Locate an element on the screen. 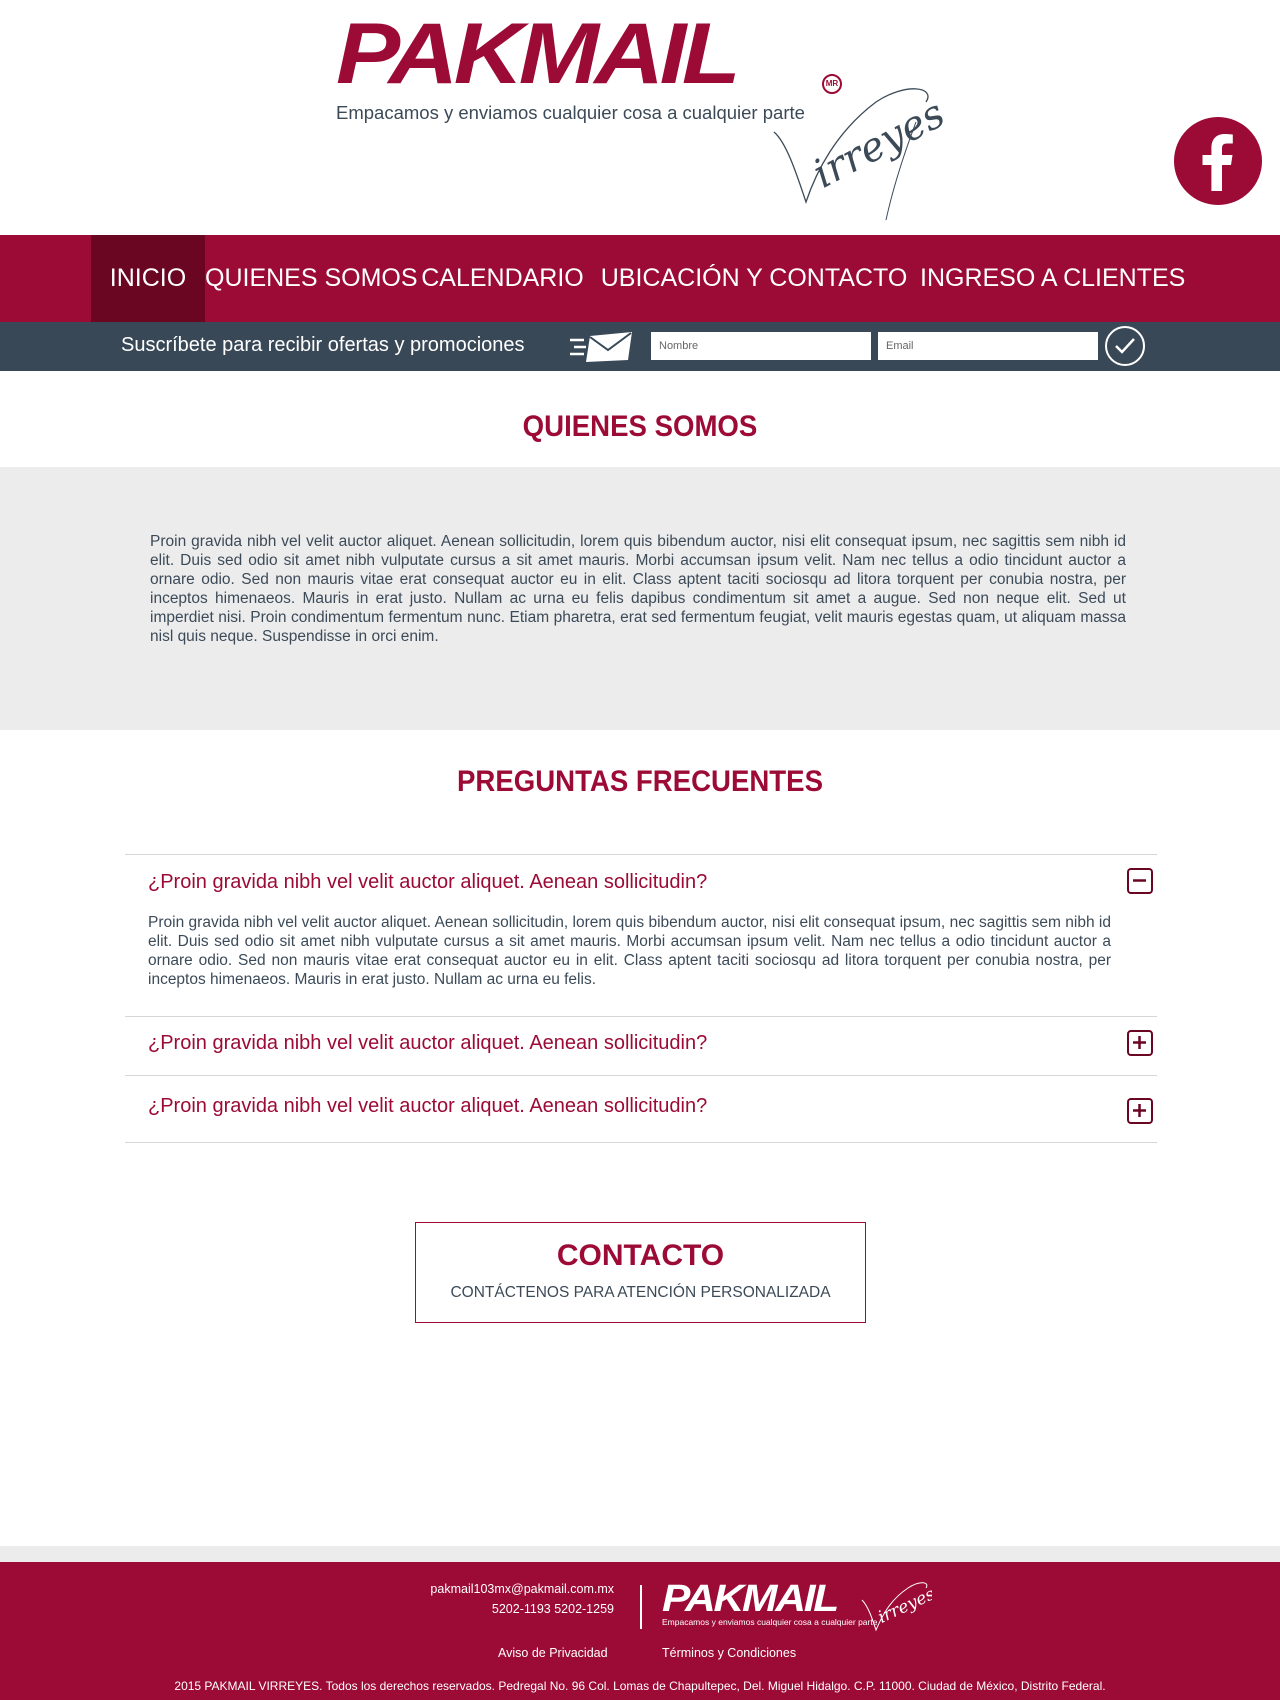  footer-privacy-link: Aviso de Privacidad is located at coordinates (553, 1653).